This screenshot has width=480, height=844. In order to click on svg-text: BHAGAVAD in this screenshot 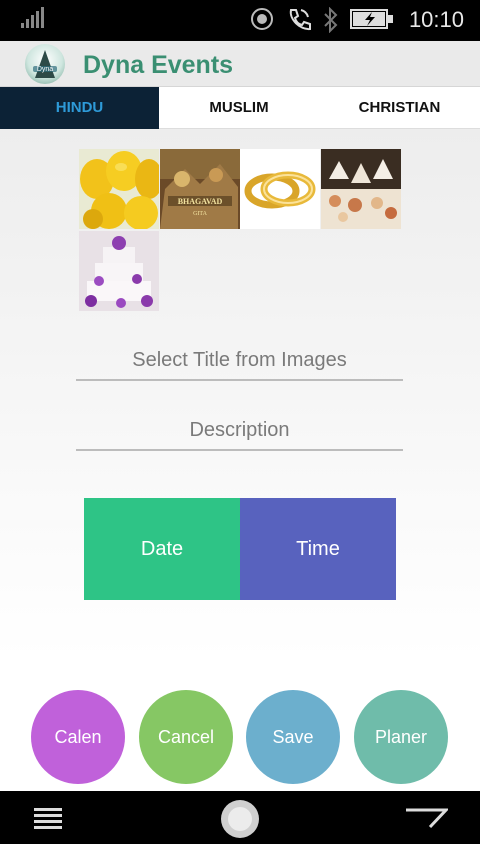, I will do `click(200, 201)`.